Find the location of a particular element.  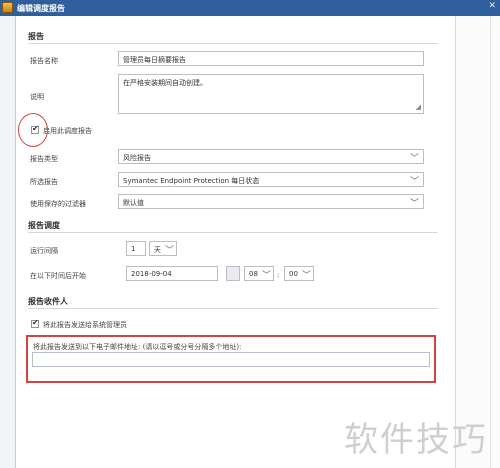

email-label: 将此报告发送到以下电子邮件地址: (请以逗号或分号分隔多个地址): is located at coordinates (137, 347).